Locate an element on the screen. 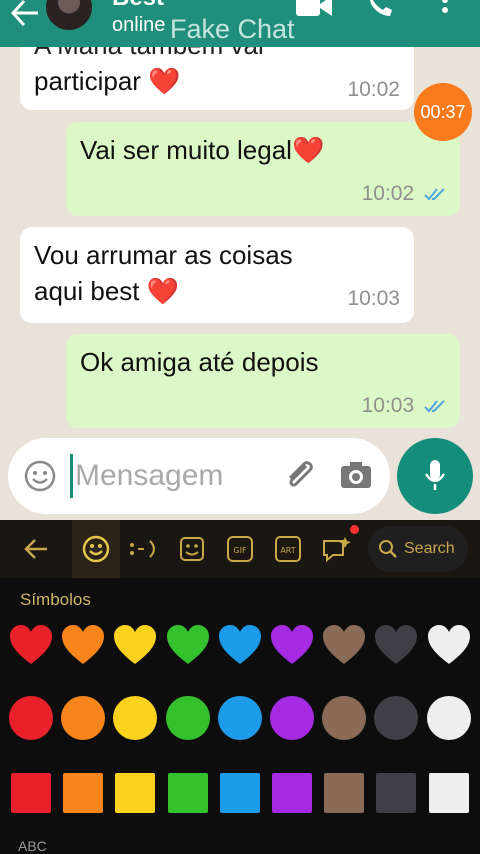 The image size is (480, 854). watermark-text: Fake Chat is located at coordinates (232, 29).